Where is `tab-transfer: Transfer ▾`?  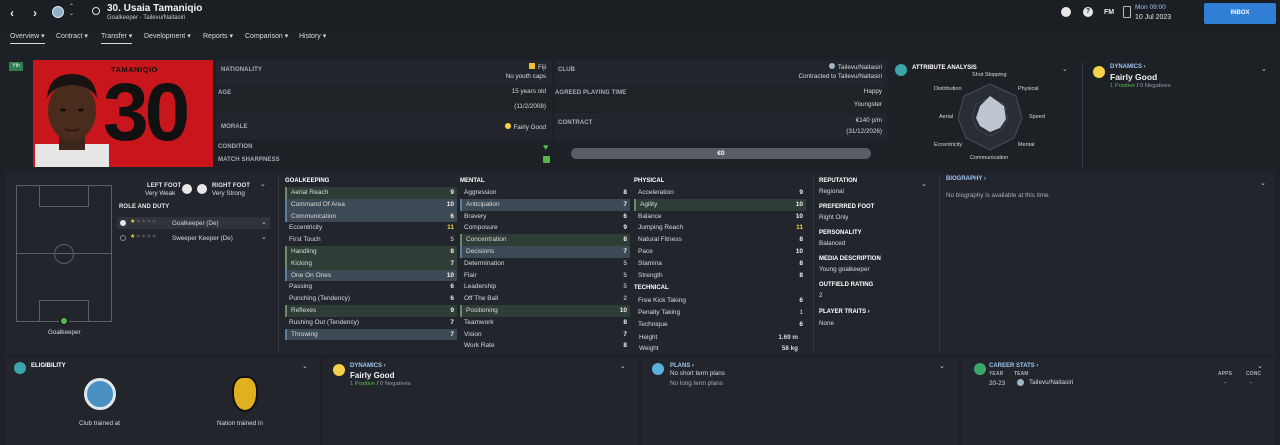
tab-transfer: Transfer ▾ is located at coordinates (117, 38).